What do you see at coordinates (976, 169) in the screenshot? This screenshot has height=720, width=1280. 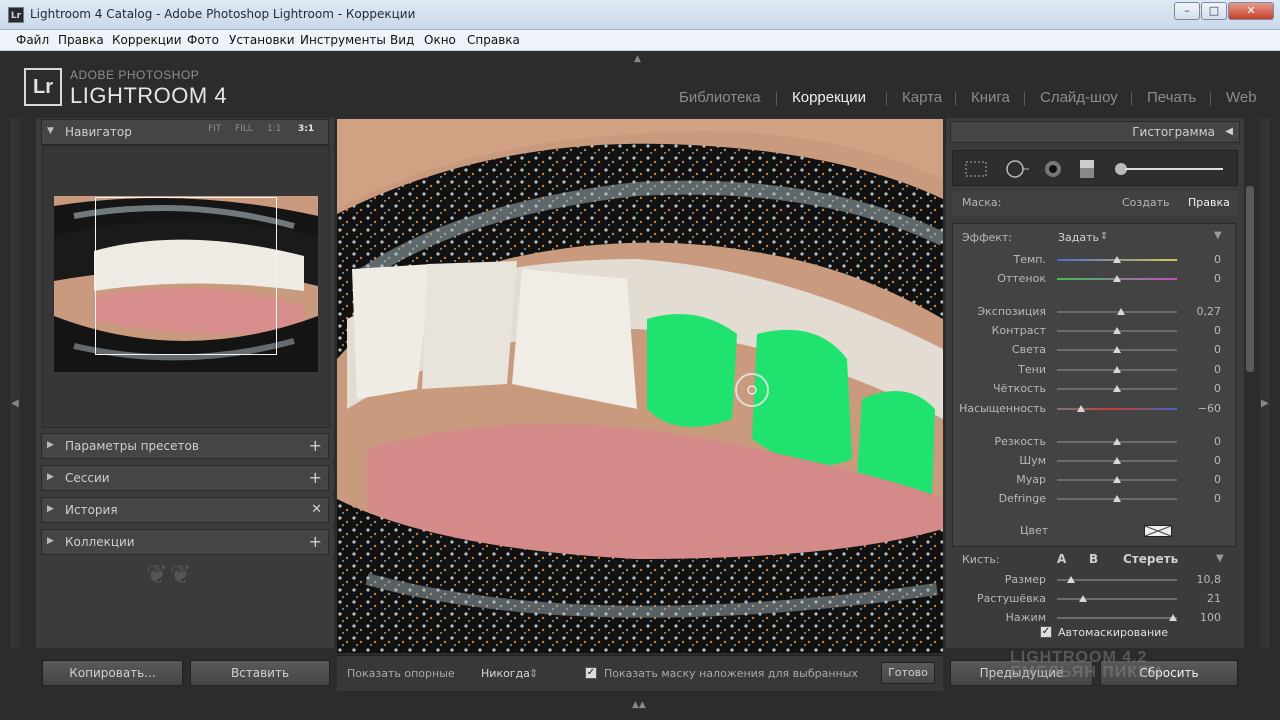 I see `crop-tool-icon` at bounding box center [976, 169].